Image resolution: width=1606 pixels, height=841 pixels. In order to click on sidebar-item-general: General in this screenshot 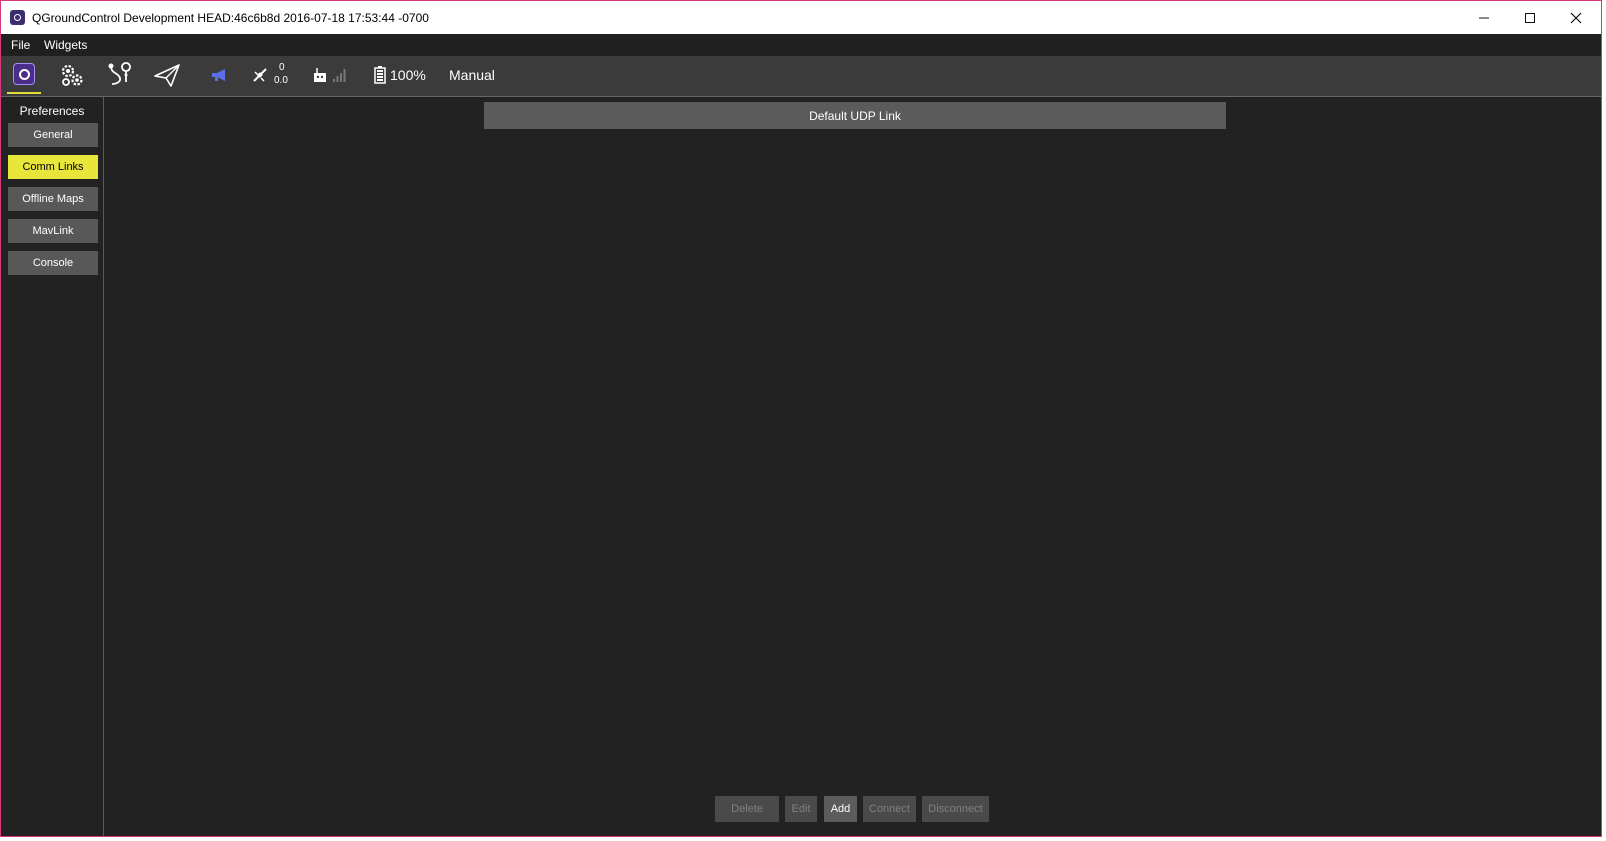, I will do `click(53, 135)`.